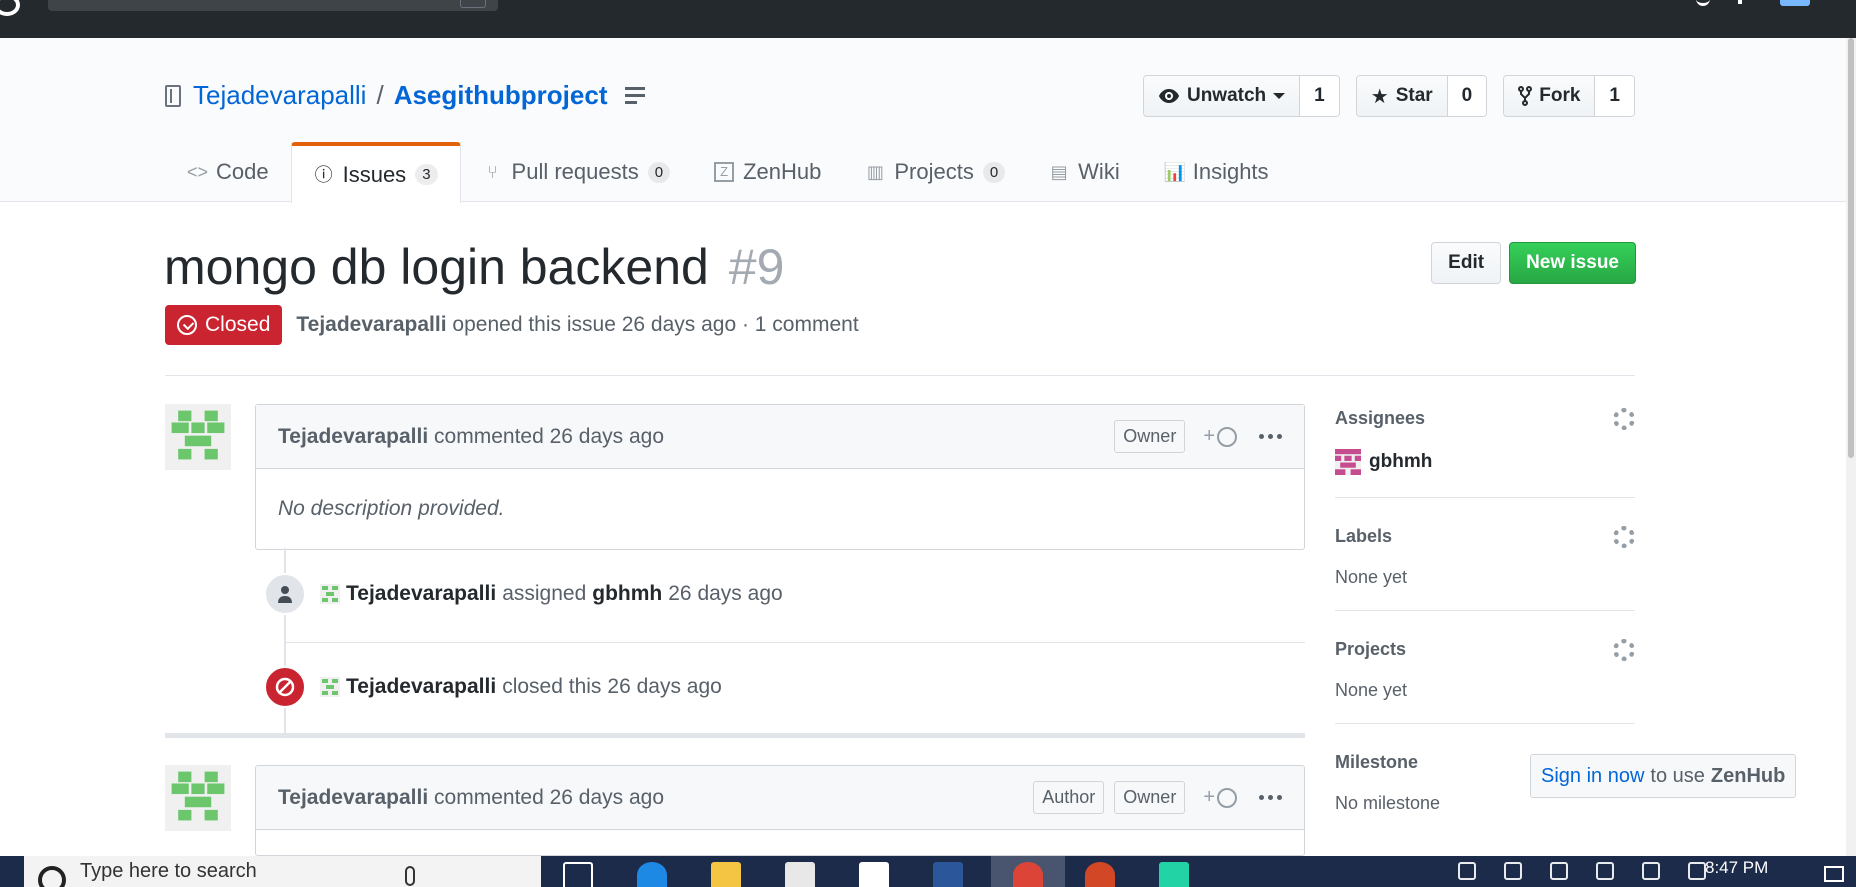  What do you see at coordinates (224, 325) in the screenshot?
I see `state-badge: Closed` at bounding box center [224, 325].